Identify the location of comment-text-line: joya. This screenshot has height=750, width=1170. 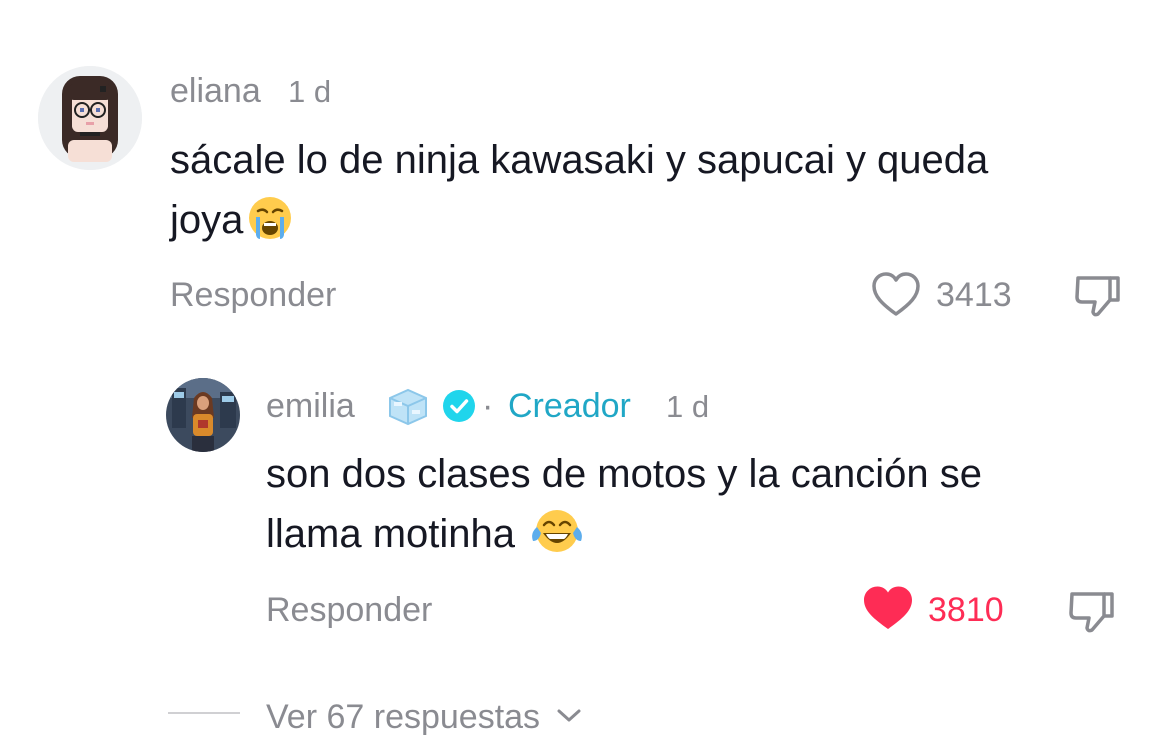
(660, 224).